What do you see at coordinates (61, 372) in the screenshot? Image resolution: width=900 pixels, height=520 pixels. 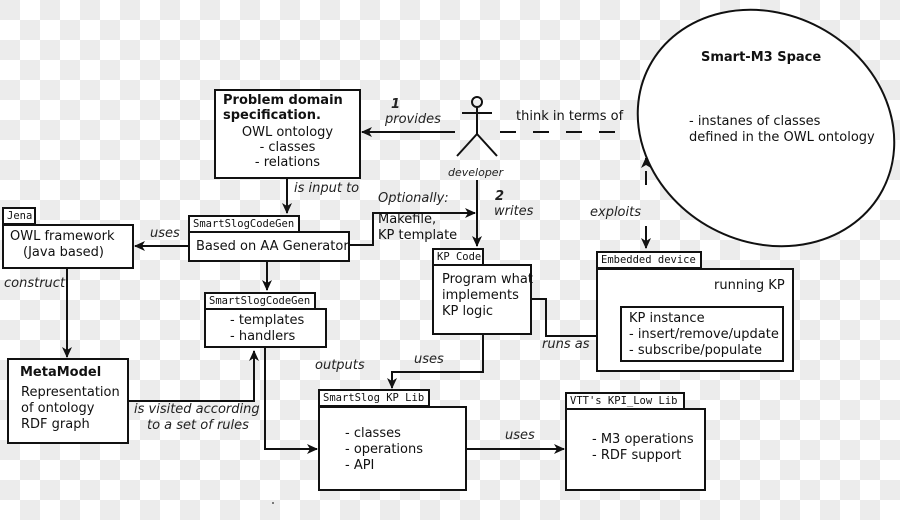 I see `metamodel-title: MetaModel` at bounding box center [61, 372].